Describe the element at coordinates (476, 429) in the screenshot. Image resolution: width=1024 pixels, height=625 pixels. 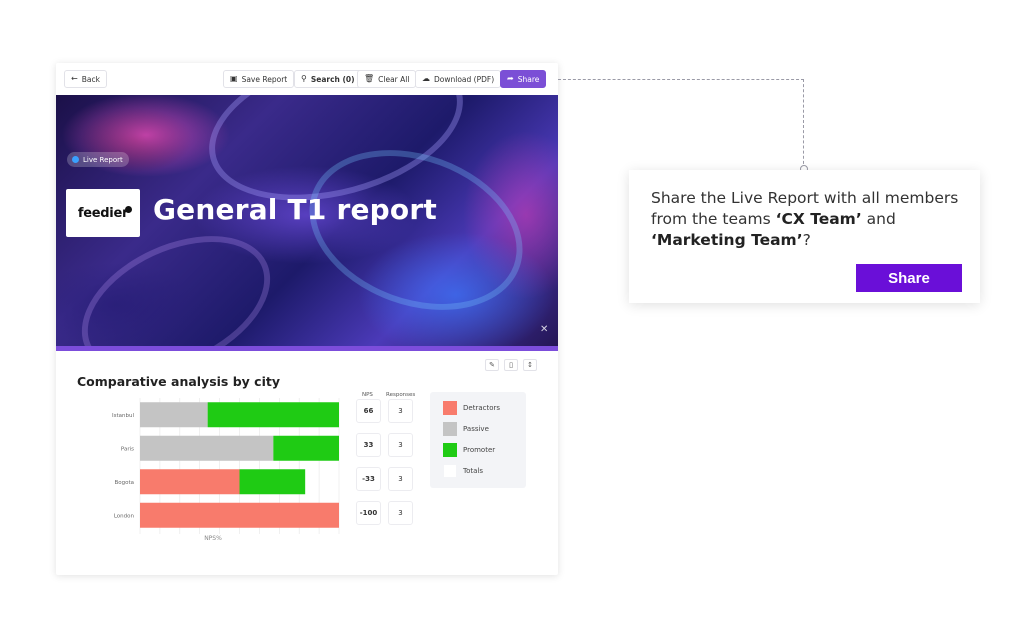
I see `legend-label: Passive` at that location.